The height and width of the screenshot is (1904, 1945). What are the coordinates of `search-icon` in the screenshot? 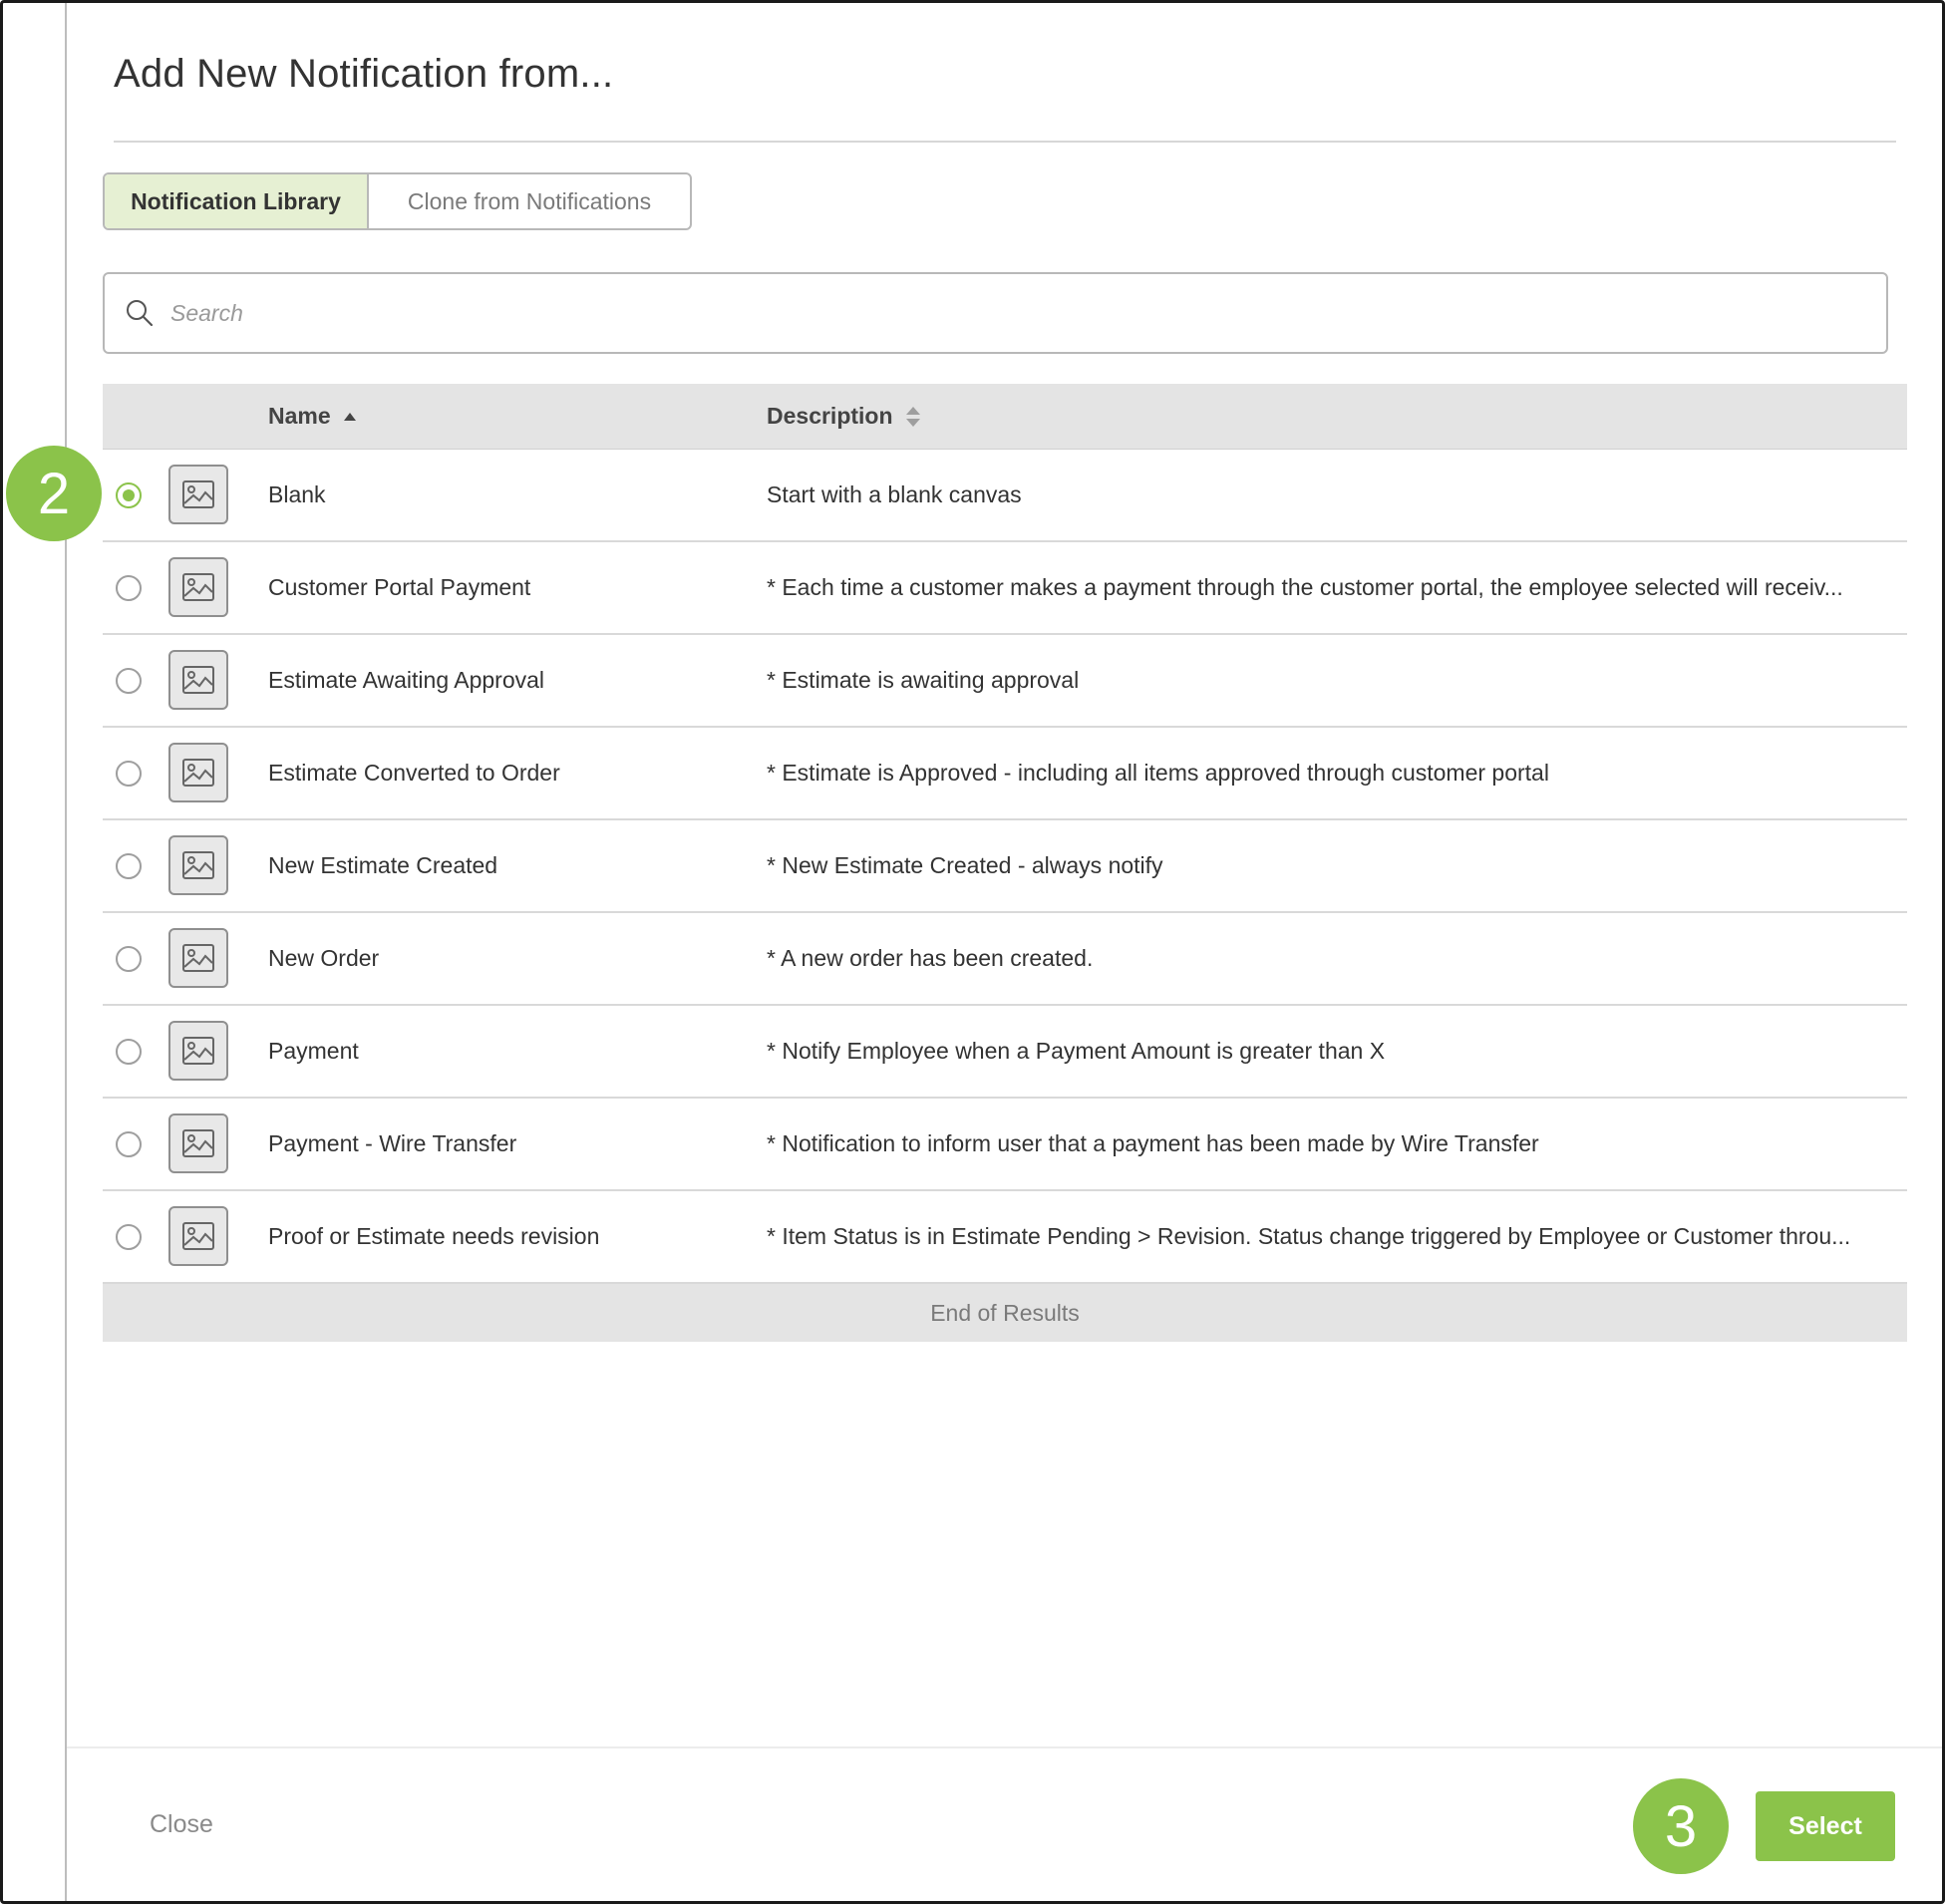 It's located at (140, 313).